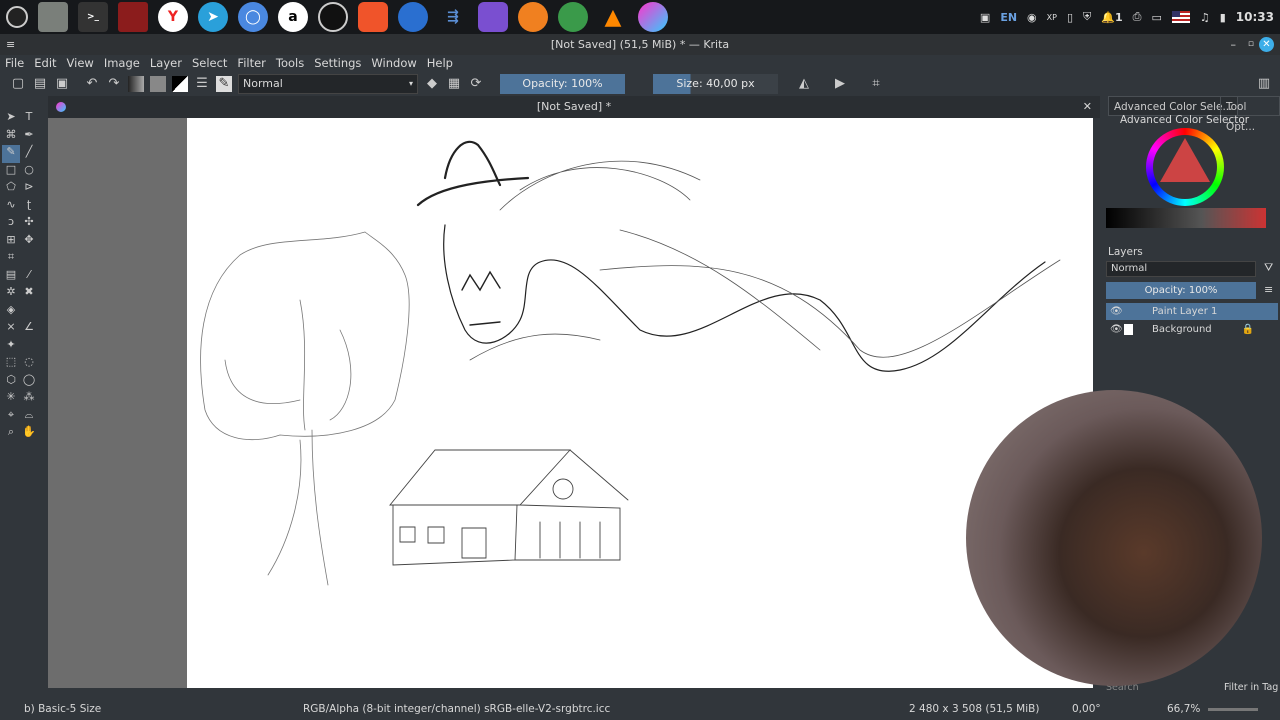 This screenshot has height=720, width=1280. I want to click on flag-icon, so click(1180, 17).